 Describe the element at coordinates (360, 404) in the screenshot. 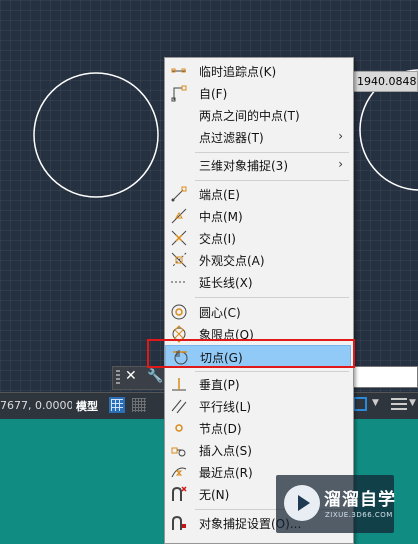

I see `selection-cycling-icon` at that location.